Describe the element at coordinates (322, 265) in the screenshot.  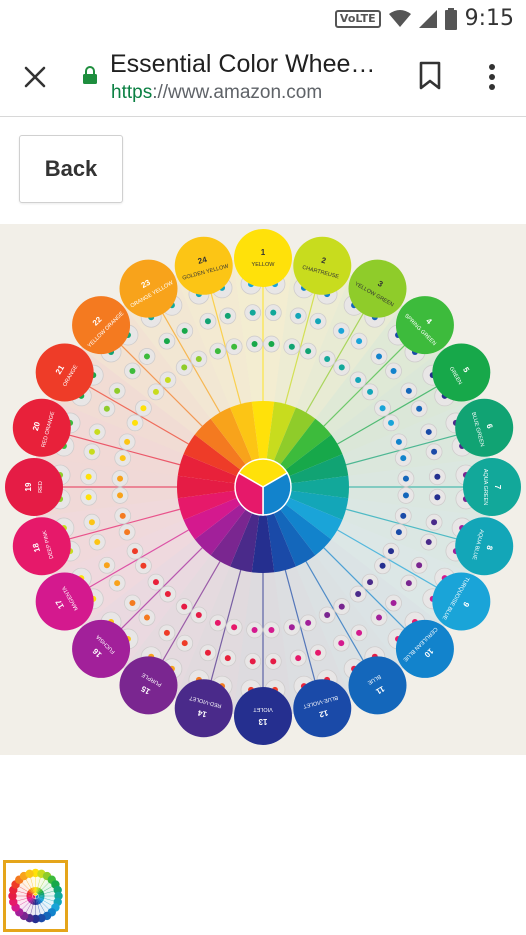
I see `color-label-circle: 2CHARTREUSE` at that location.